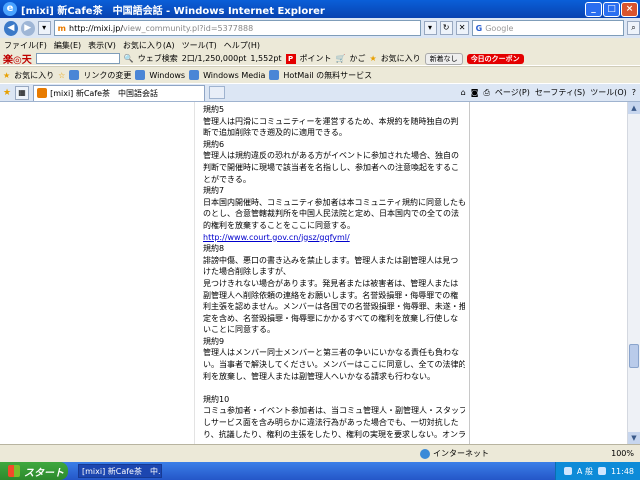 This screenshot has height=480, width=640. Describe the element at coordinates (22, 92) in the screenshot. I see `tab-list-button: ▦` at that location.